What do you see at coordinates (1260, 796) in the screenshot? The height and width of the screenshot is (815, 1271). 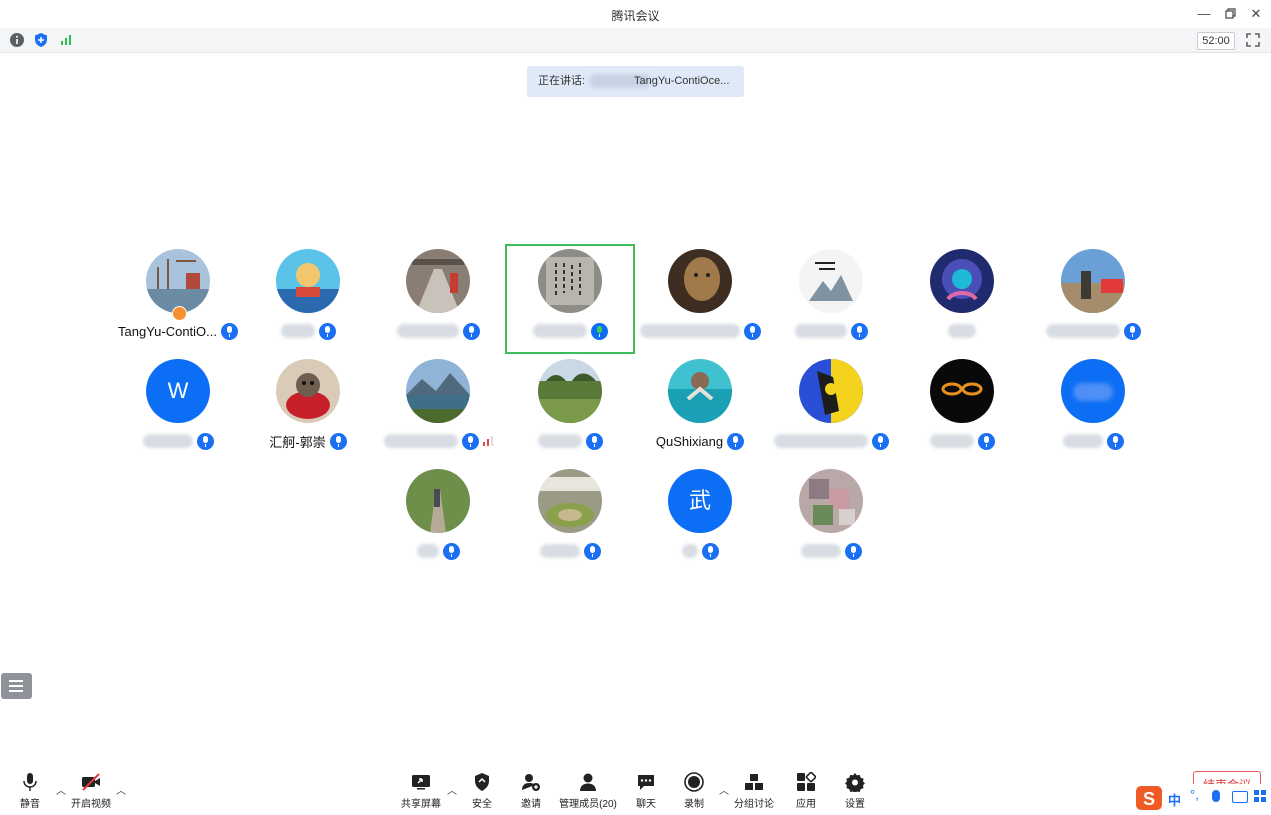 I see `ime-menu-icon` at bounding box center [1260, 796].